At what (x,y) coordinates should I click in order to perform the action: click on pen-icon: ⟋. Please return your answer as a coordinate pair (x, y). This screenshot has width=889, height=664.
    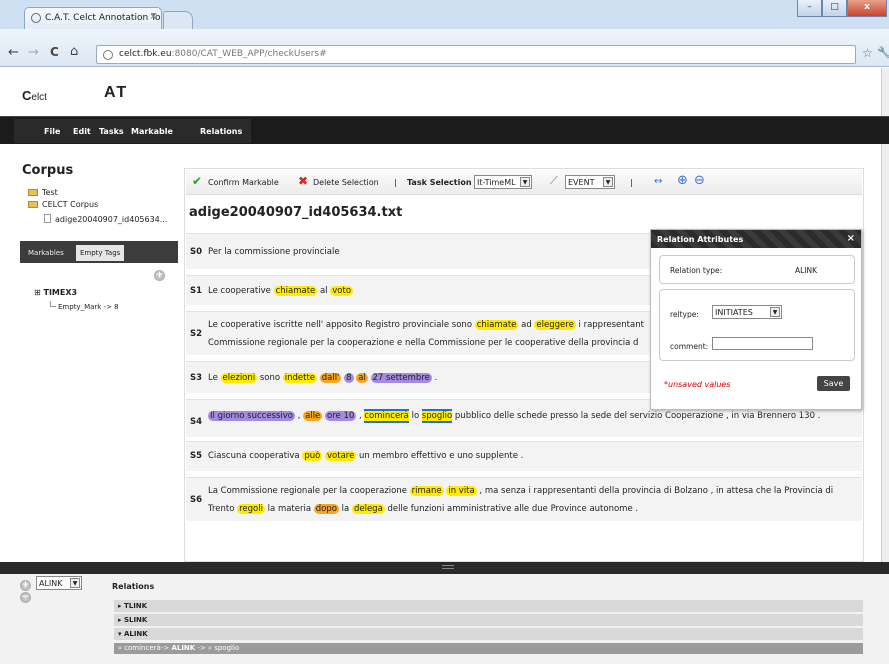
    Looking at the image, I should click on (554, 181).